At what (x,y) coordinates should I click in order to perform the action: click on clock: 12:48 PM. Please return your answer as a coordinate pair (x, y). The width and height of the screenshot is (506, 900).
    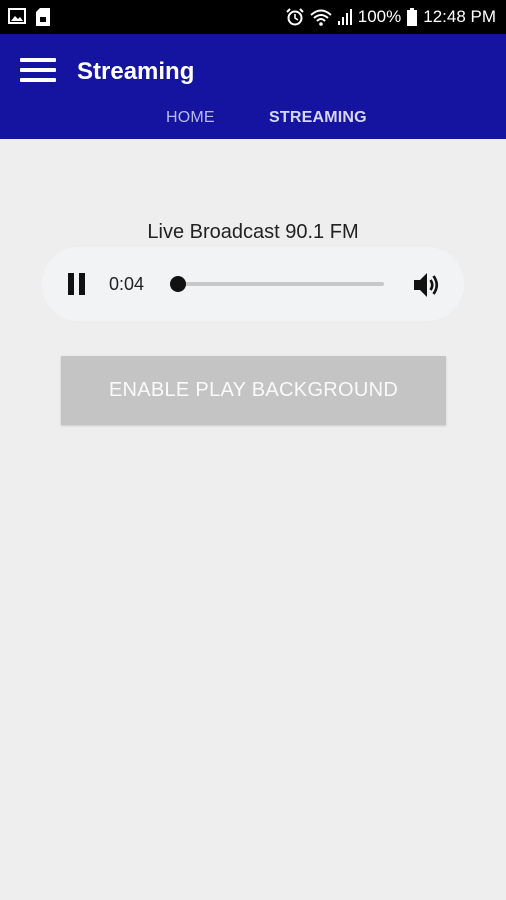
    Looking at the image, I should click on (459, 16).